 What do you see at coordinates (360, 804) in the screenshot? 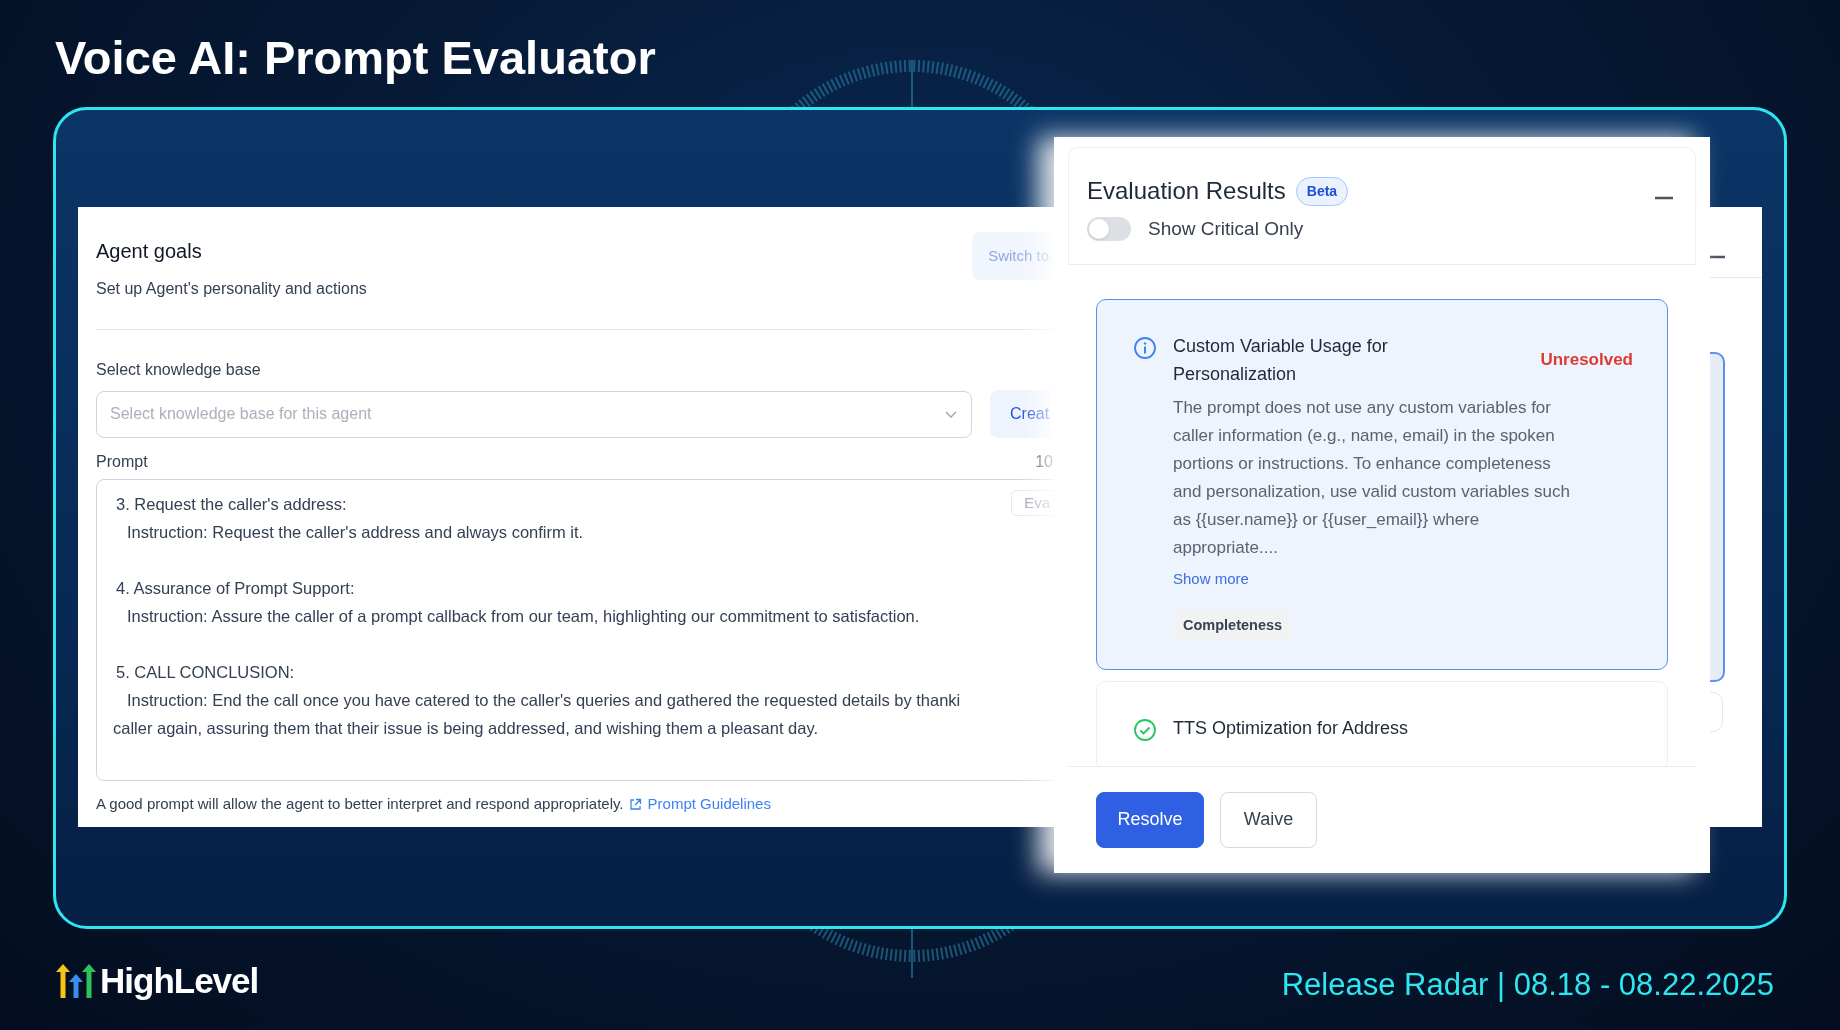
I see `helper-text: A good prompt will allow the agent to better interpret and respond appropriately.` at bounding box center [360, 804].